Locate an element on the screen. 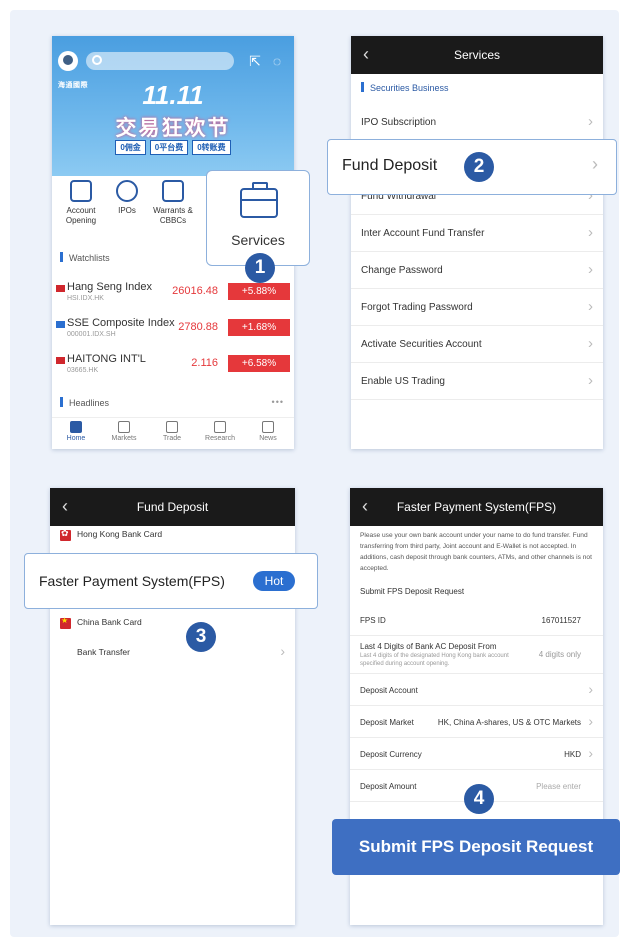 The image size is (629, 947). tab-bar: Home Markets Trade Research News is located at coordinates (173, 433).